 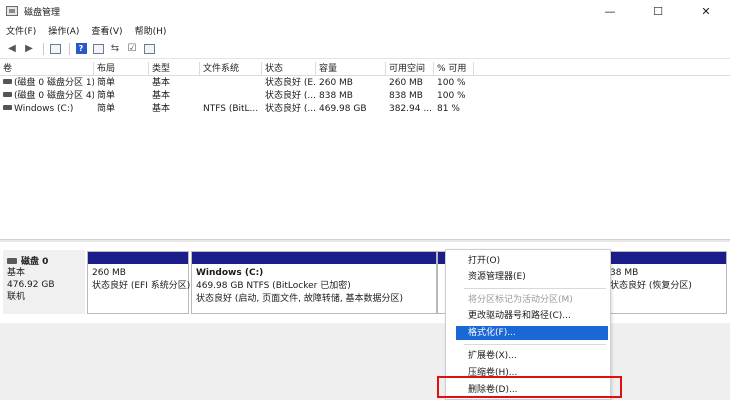 I want to click on disk-size: 476.92 GB, so click(x=31, y=285).